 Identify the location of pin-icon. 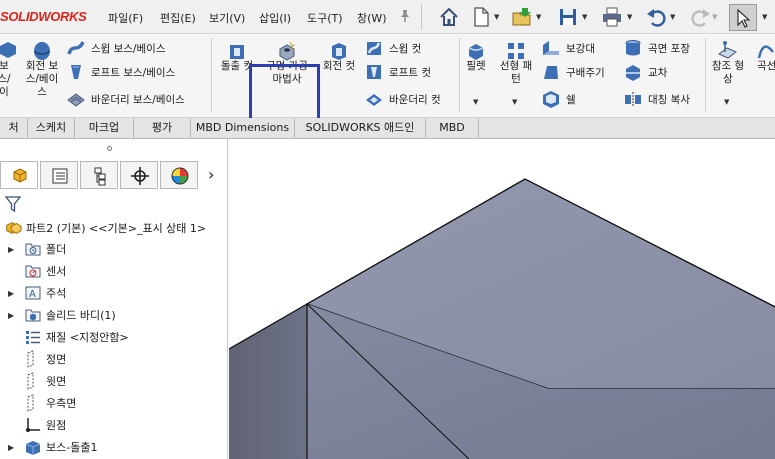
(405, 16).